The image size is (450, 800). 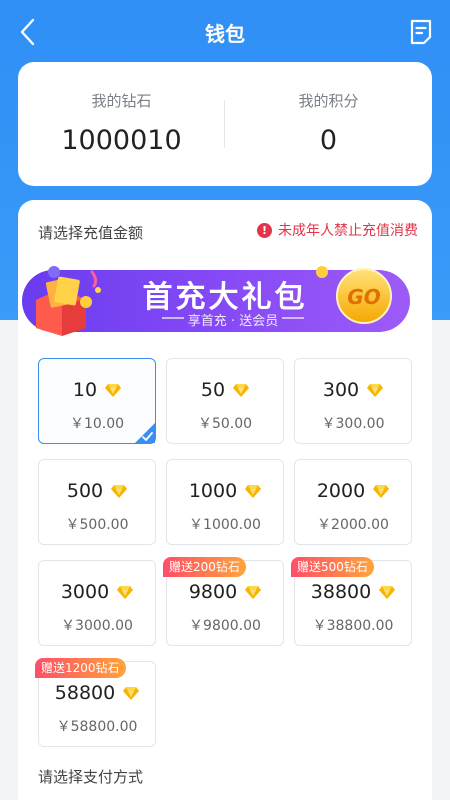 I want to click on package-amount-row: 3000, so click(x=97, y=592).